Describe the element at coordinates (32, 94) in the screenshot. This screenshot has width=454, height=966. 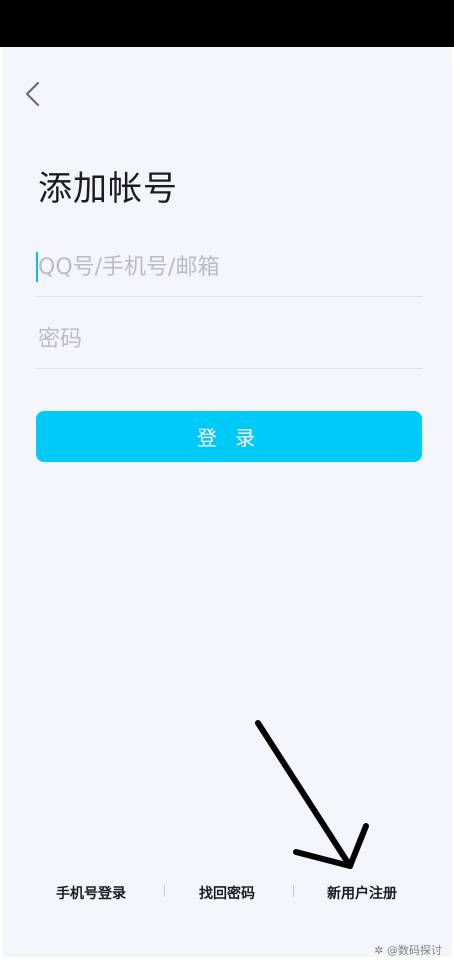
I see `chevron-left-icon` at that location.